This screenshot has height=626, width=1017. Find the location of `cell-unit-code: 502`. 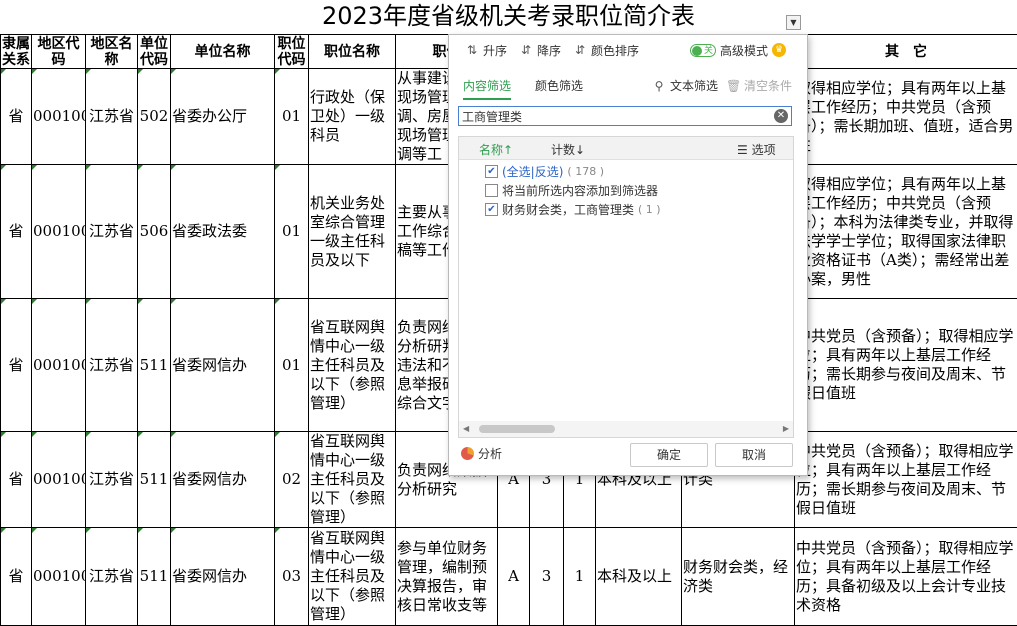

cell-unit-code: 502 is located at coordinates (154, 117).